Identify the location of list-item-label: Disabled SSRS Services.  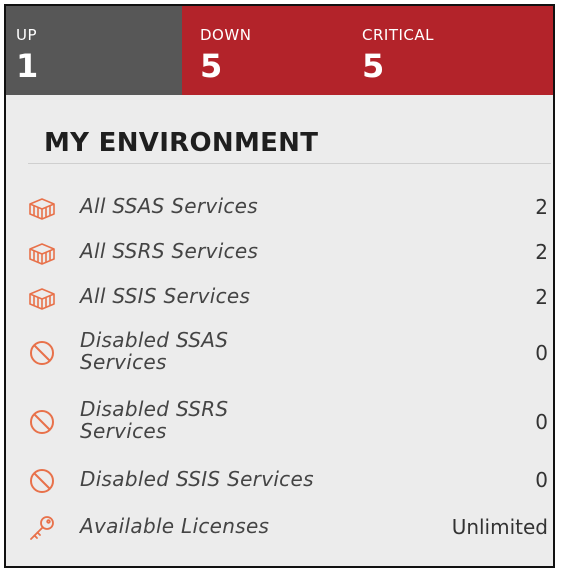
(154, 420).